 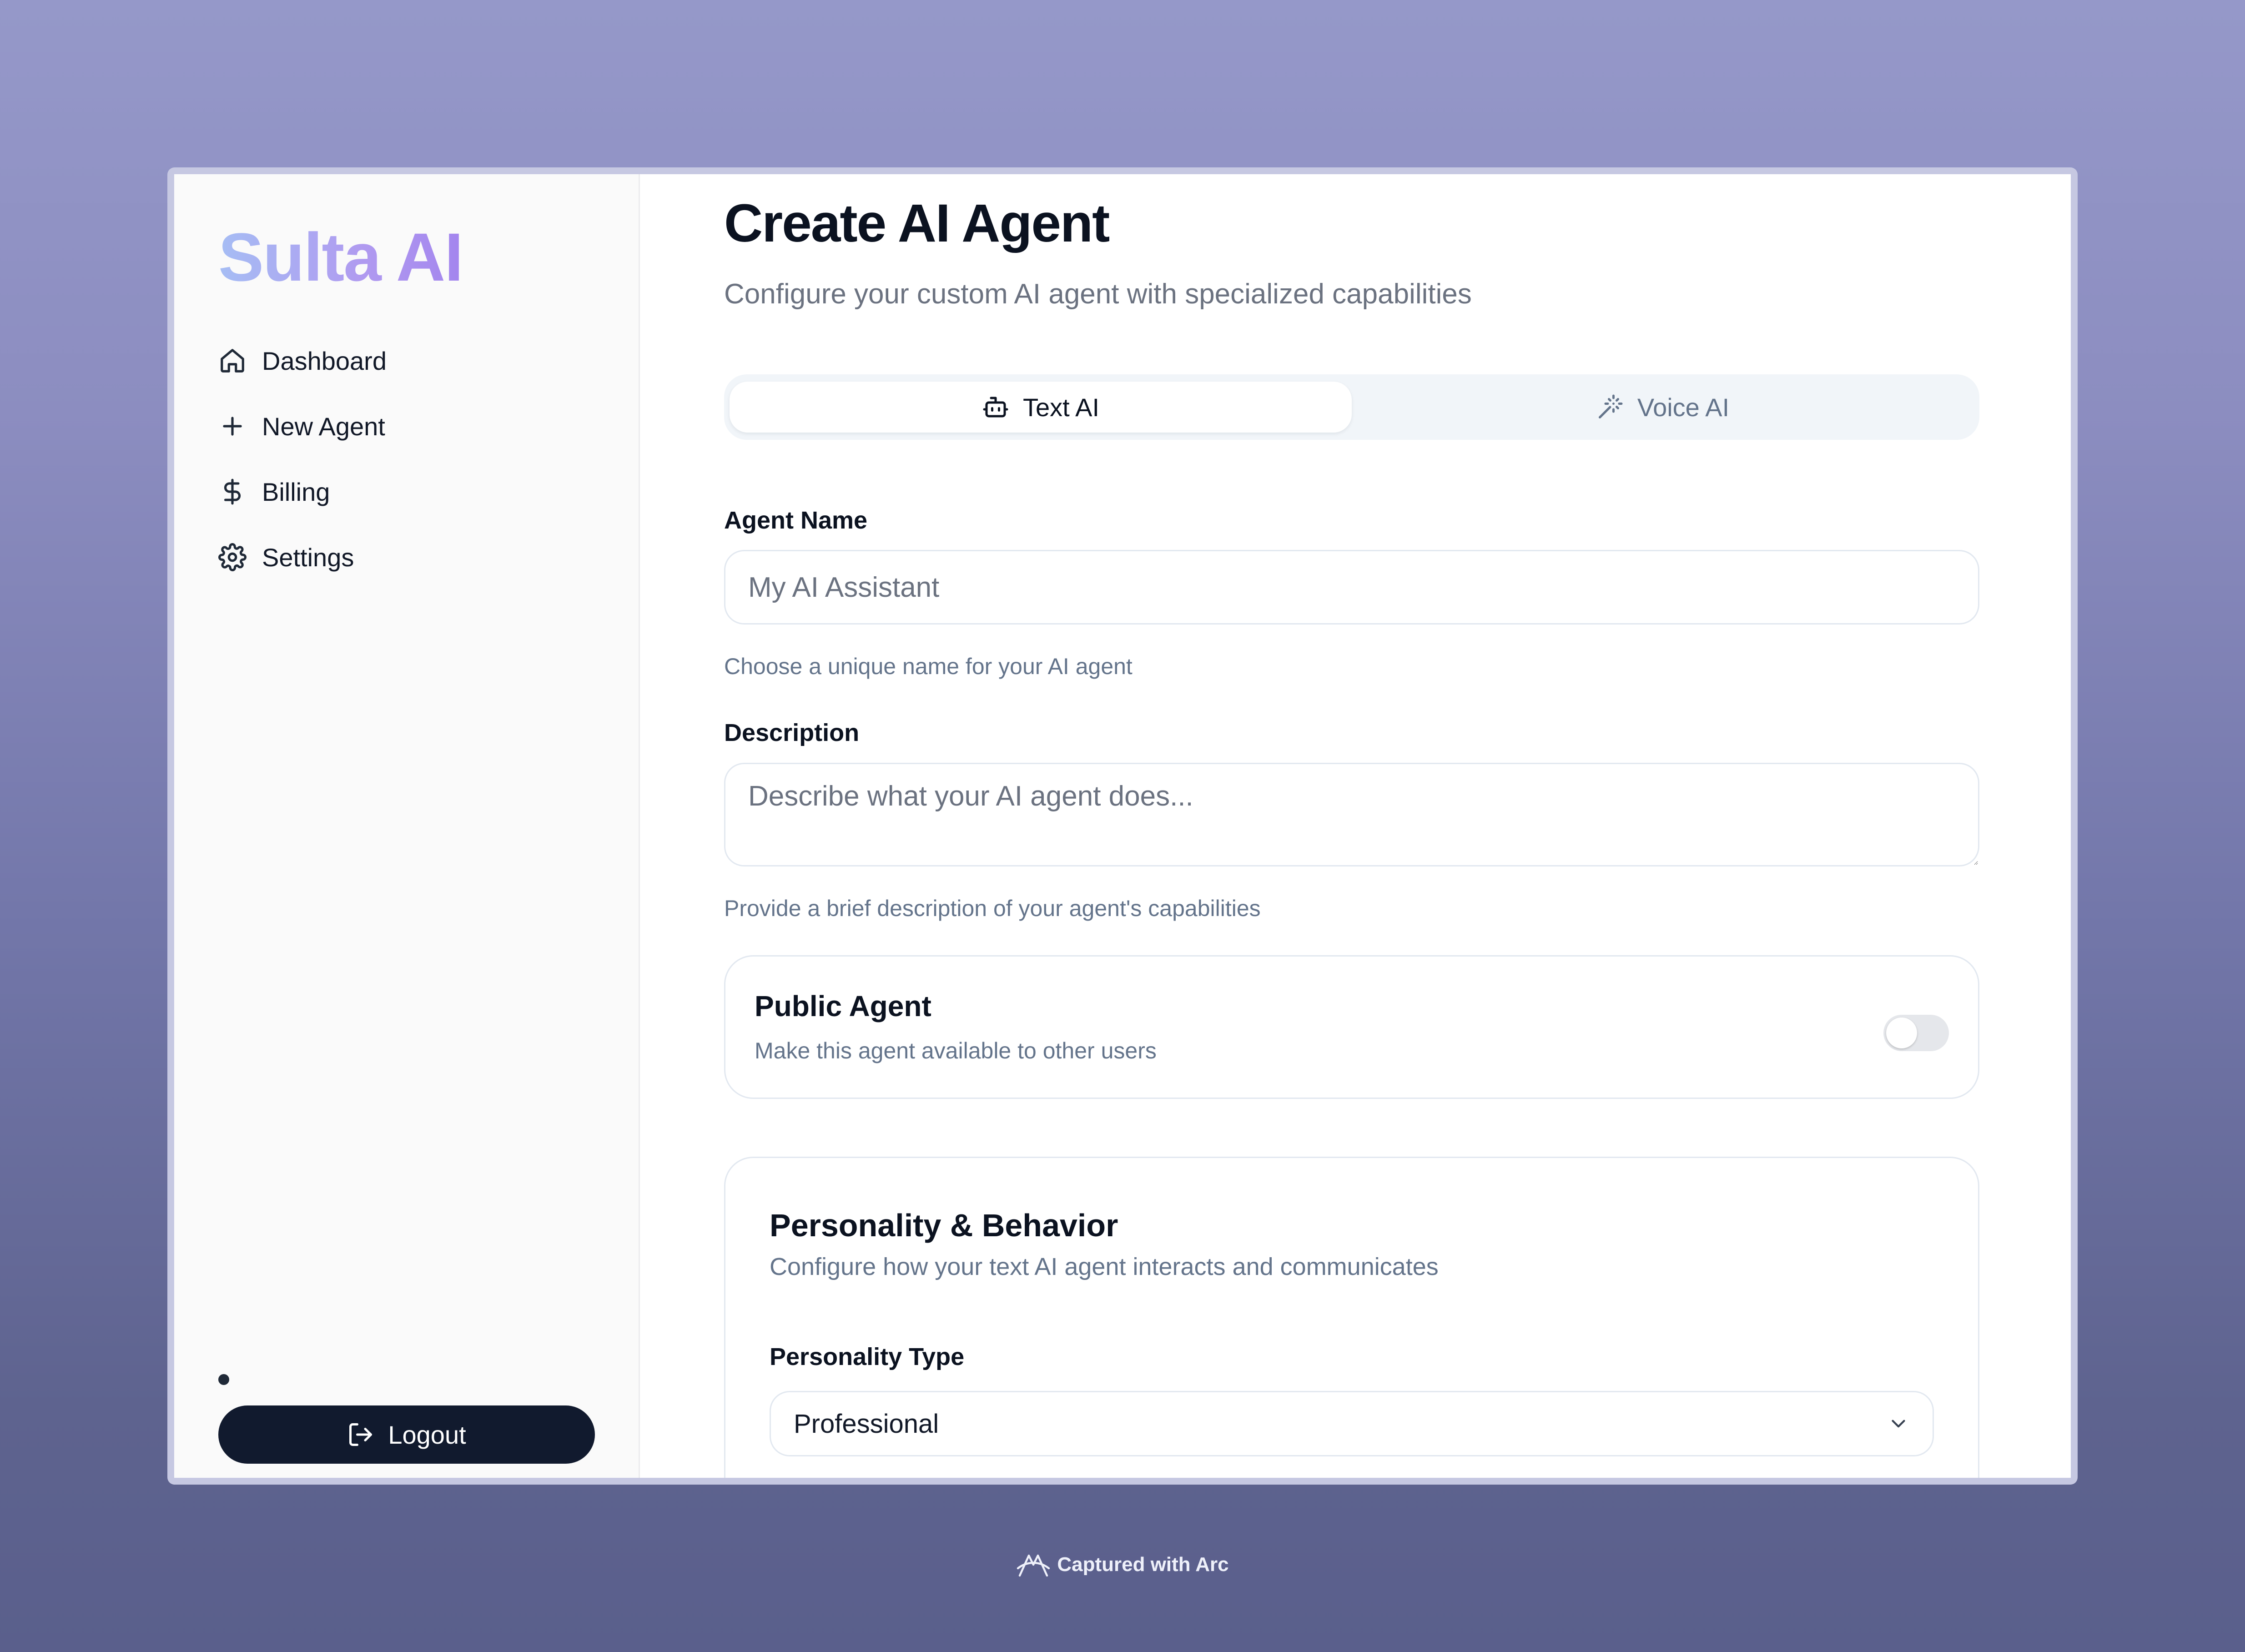 I want to click on tab-text-ai: Text AI, so click(x=1041, y=407).